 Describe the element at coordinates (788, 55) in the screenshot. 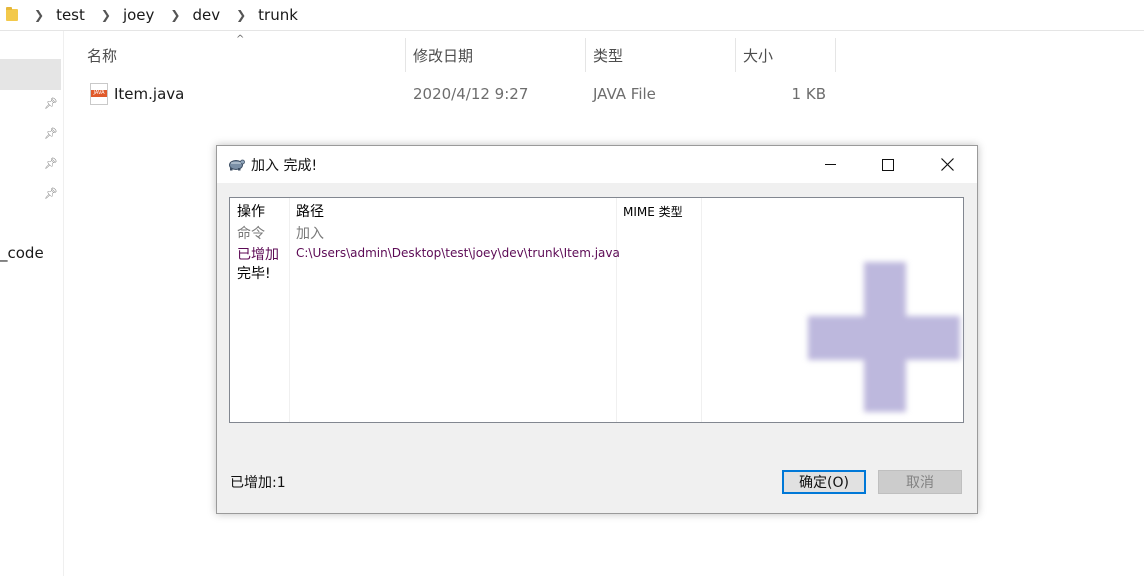

I see `column-header-size: 大小` at that location.